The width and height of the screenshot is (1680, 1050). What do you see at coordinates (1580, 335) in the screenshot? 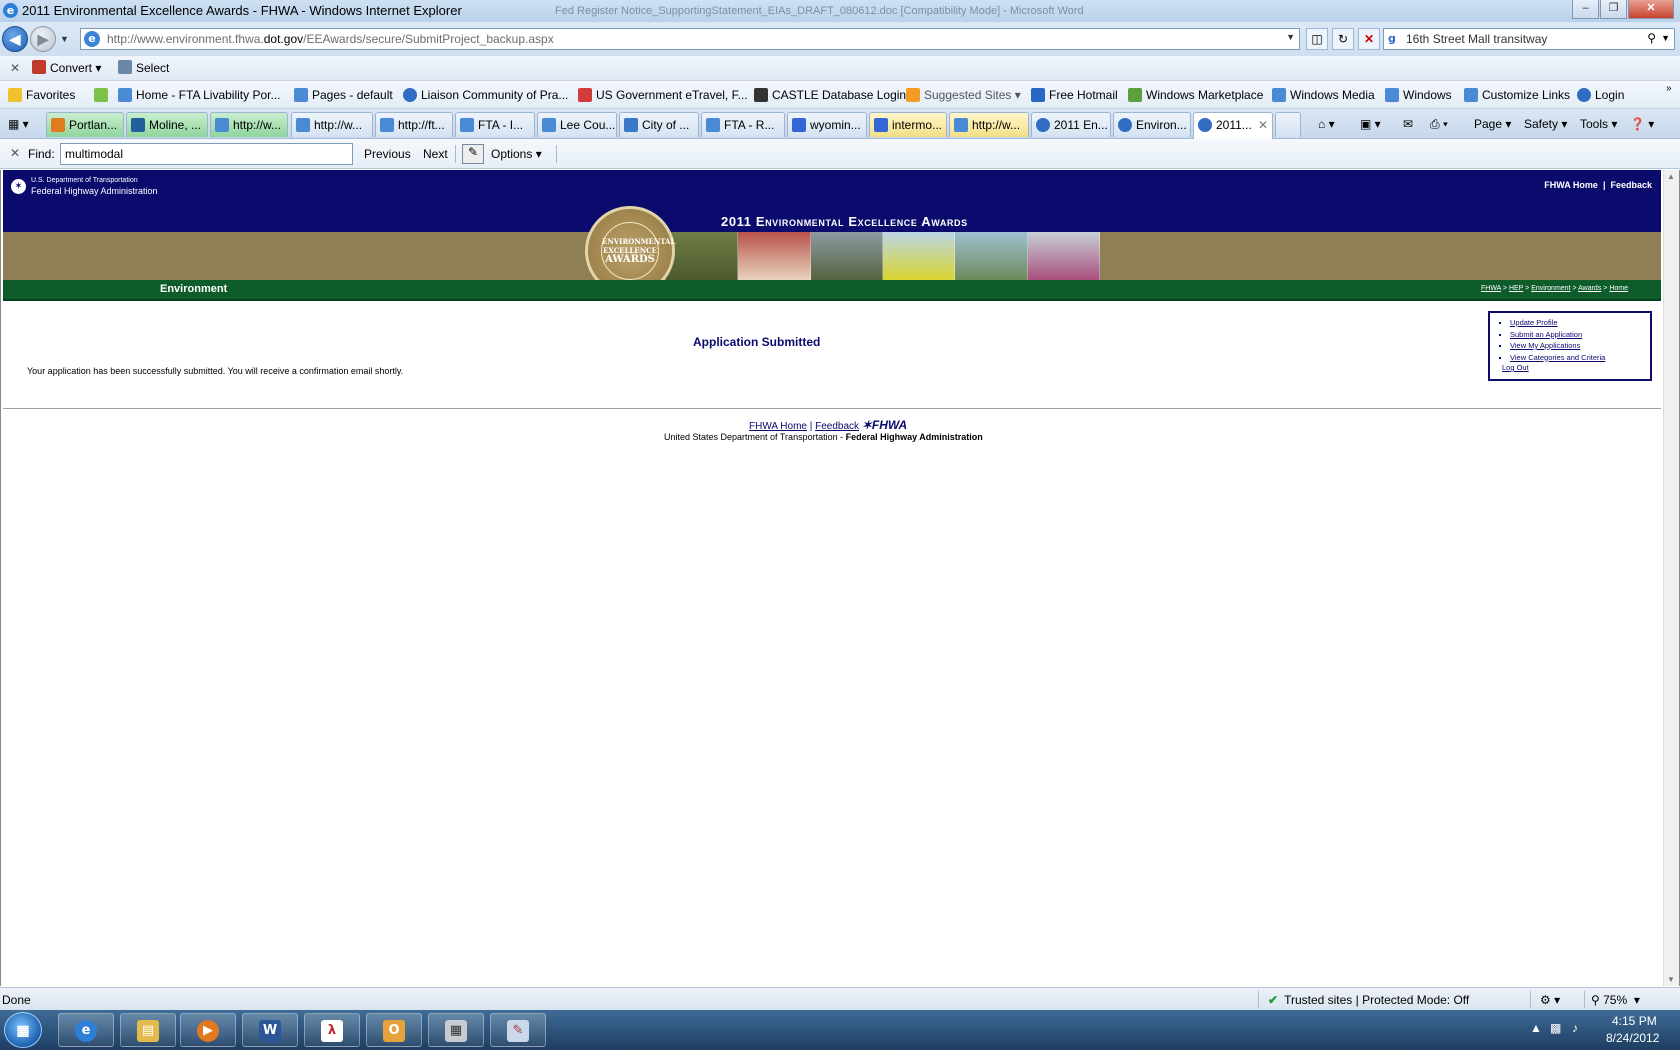
I see `menu-submit-application: Submit an Application` at bounding box center [1580, 335].